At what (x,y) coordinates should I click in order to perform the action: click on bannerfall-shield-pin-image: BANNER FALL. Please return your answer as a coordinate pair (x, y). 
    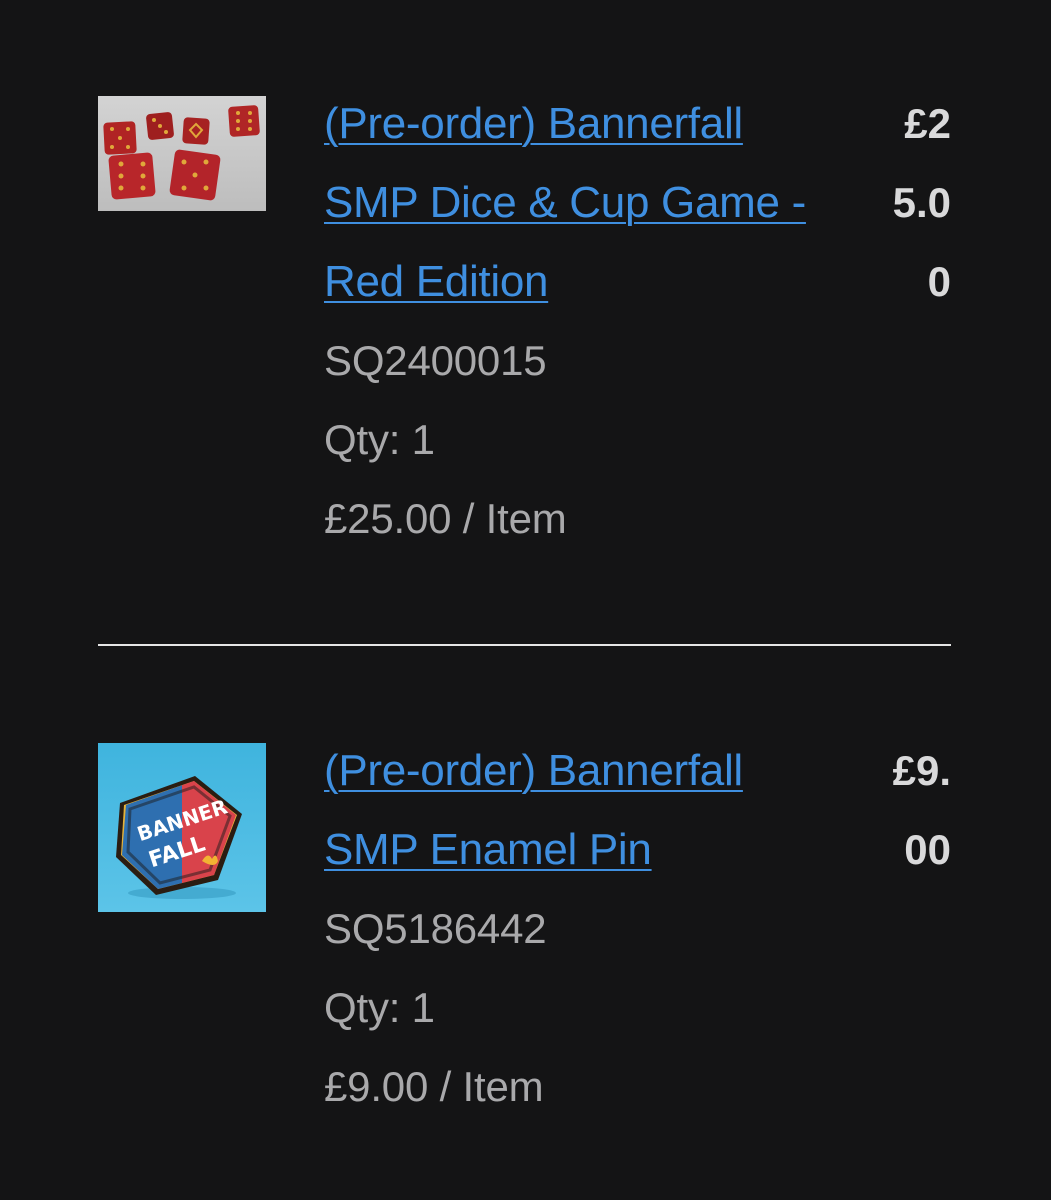
    Looking at the image, I should click on (182, 827).